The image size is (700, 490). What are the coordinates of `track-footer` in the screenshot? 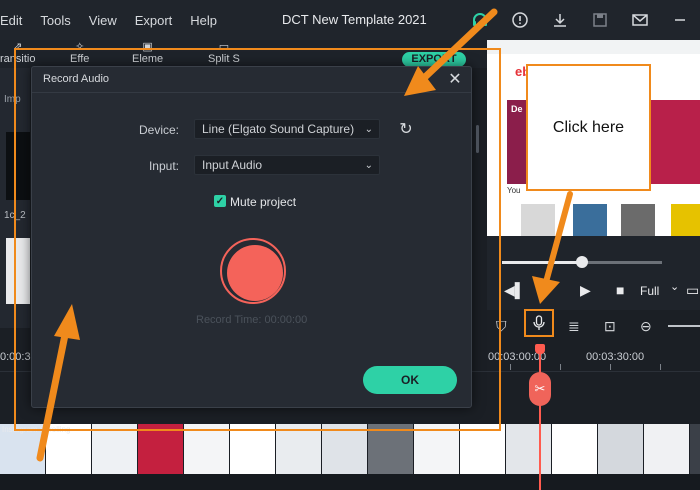 It's located at (350, 482).